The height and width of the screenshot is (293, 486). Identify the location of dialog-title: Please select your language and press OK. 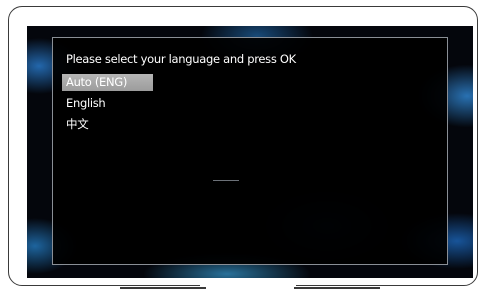
(181, 59).